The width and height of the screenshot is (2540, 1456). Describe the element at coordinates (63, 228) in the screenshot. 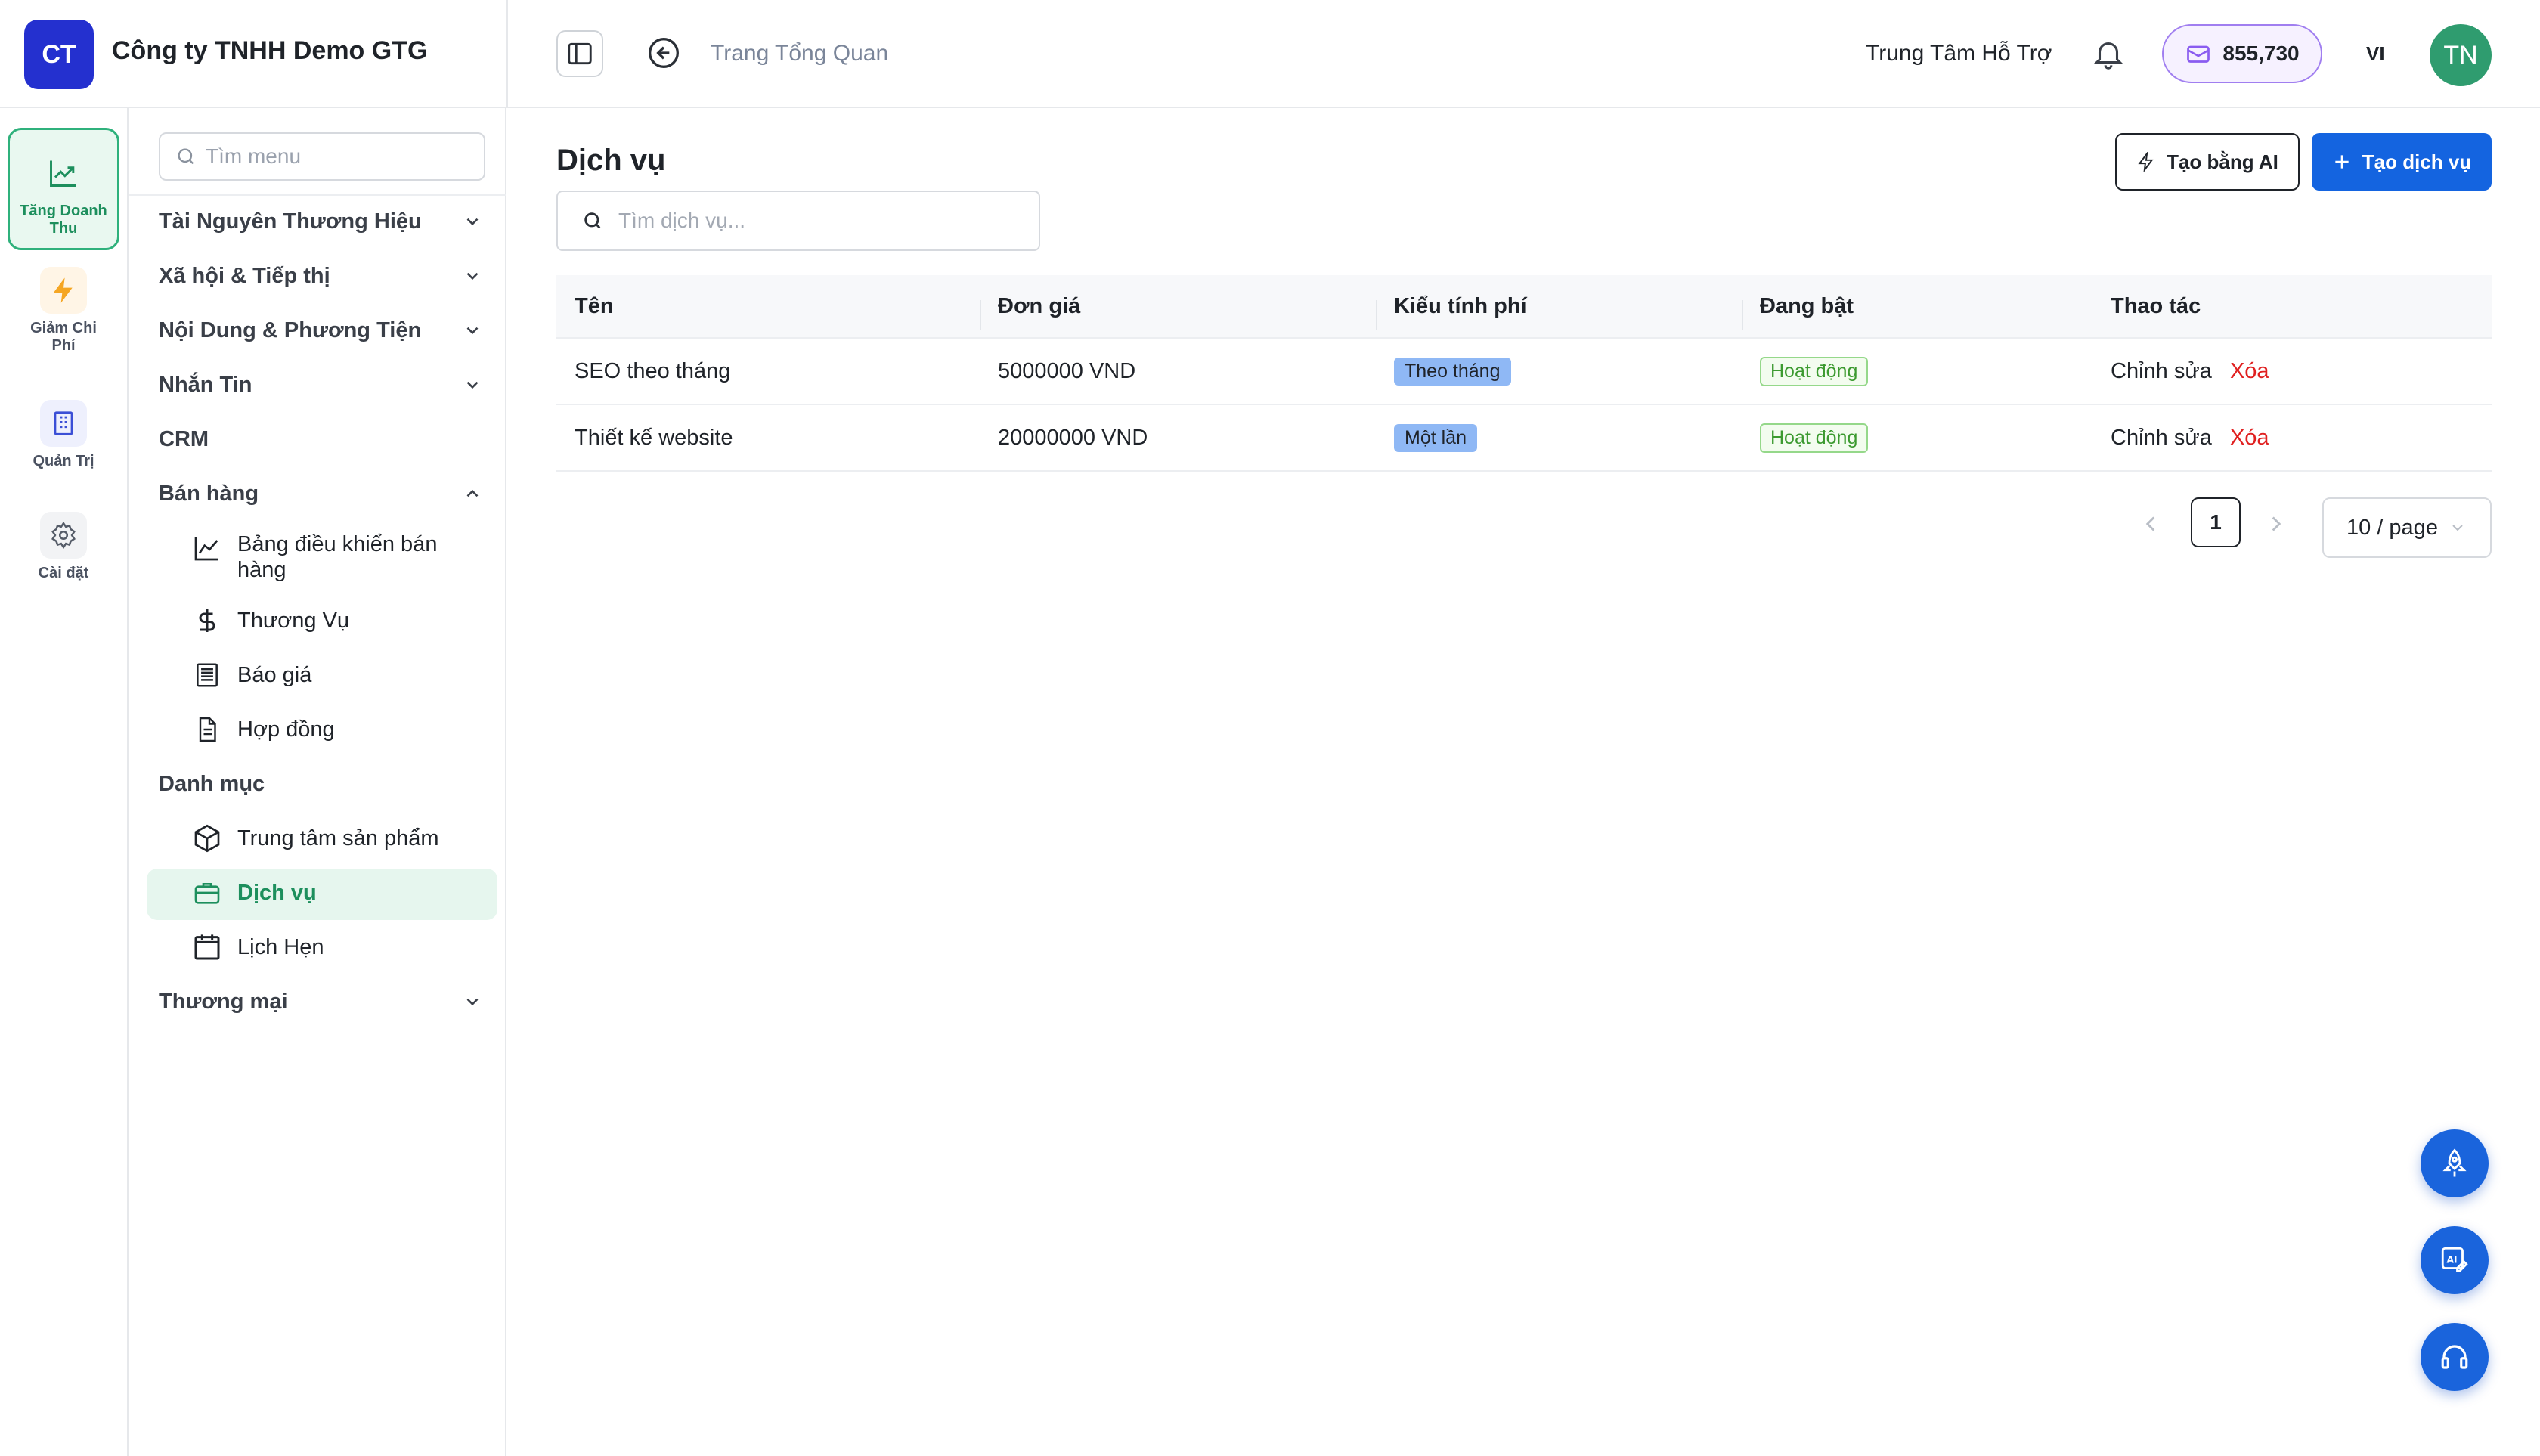

I see `rail-label: Thu` at that location.